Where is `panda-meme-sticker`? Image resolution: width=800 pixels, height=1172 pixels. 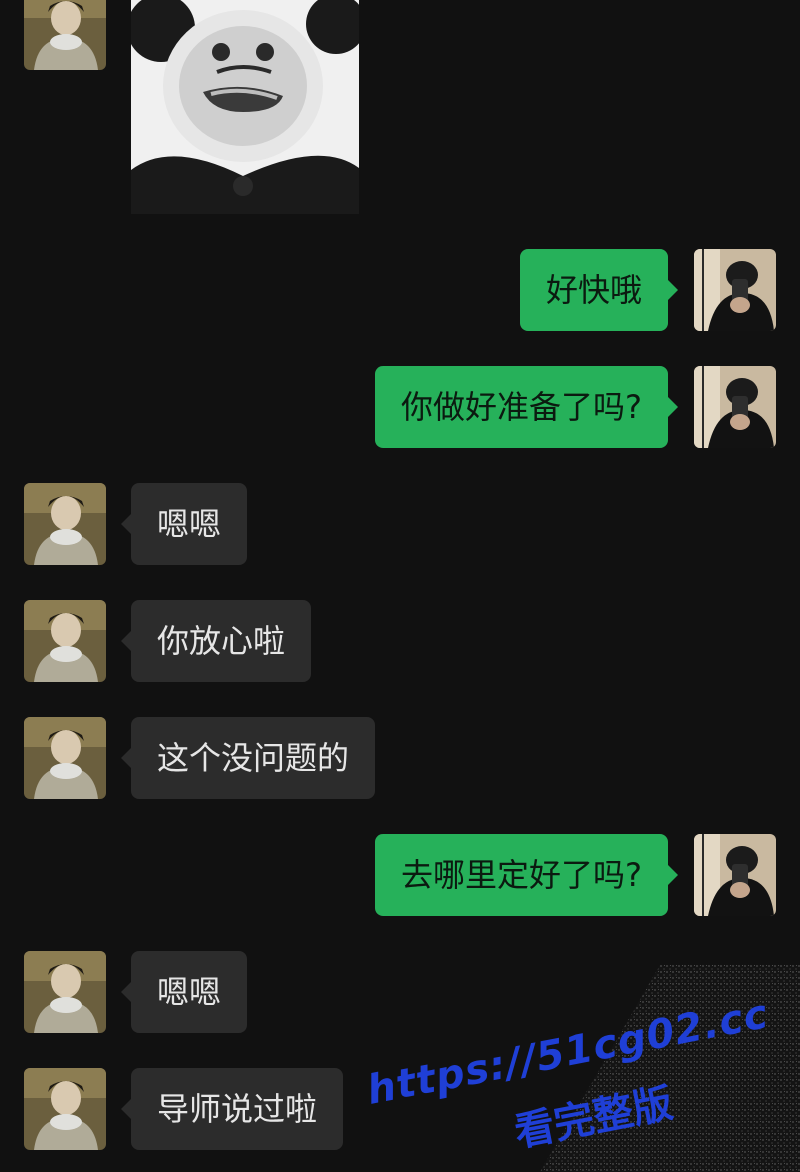 panda-meme-sticker is located at coordinates (245, 107).